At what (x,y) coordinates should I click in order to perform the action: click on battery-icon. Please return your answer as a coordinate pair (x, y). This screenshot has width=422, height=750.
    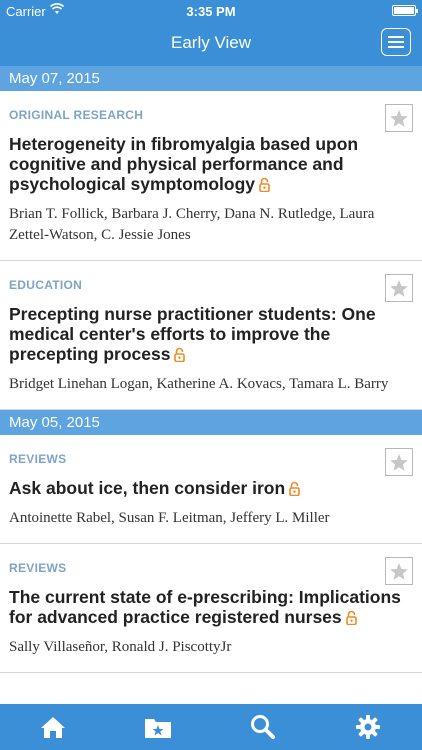
    Looking at the image, I should click on (405, 10).